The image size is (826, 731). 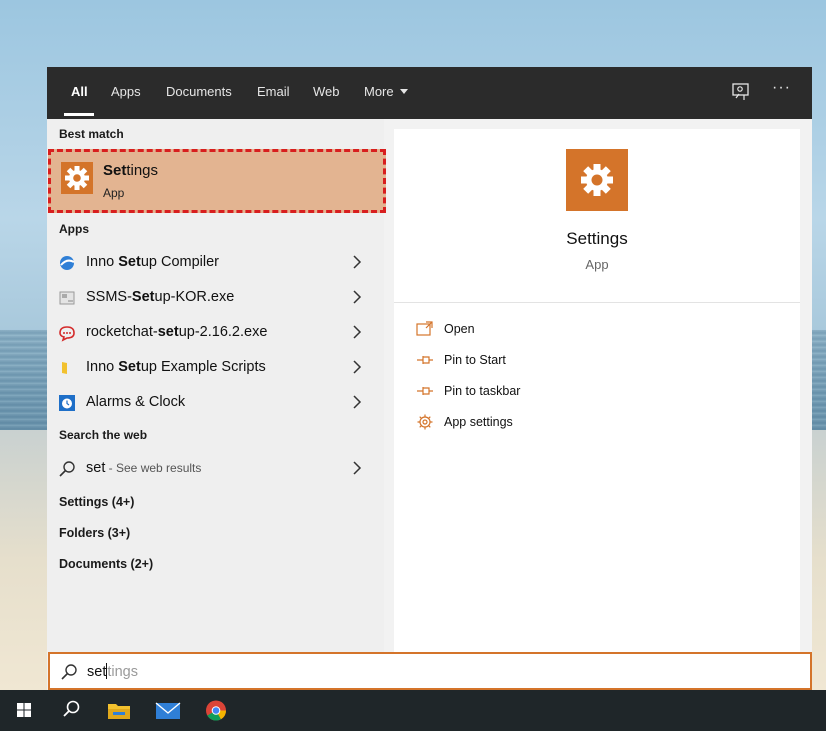 I want to click on action-label: Pin to Start, so click(x=475, y=360).